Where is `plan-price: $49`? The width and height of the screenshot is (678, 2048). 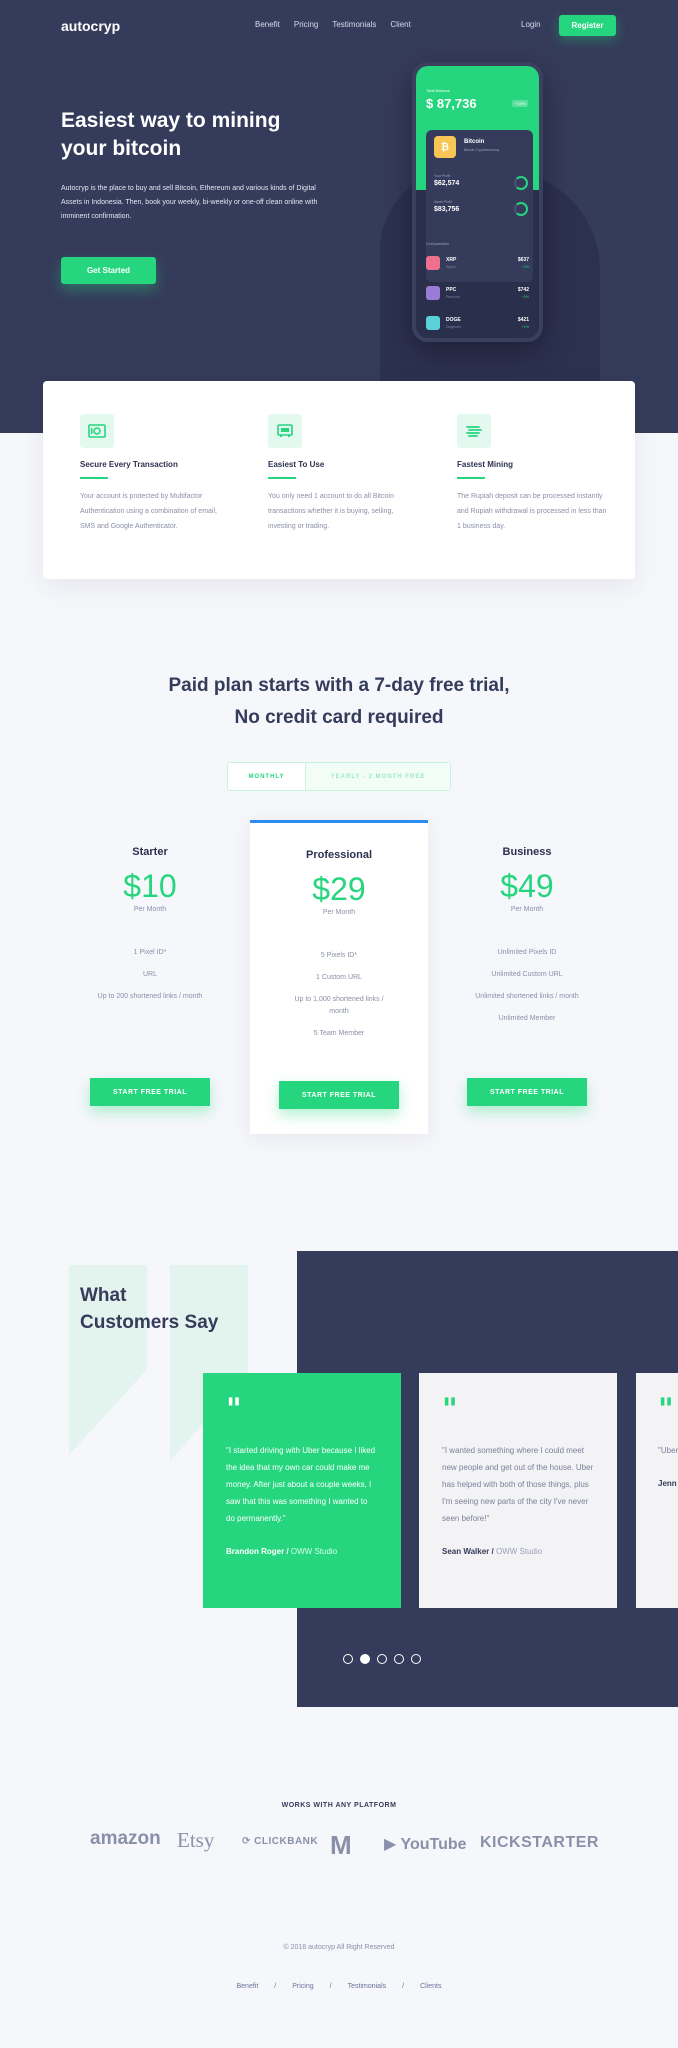 plan-price: $49 is located at coordinates (527, 886).